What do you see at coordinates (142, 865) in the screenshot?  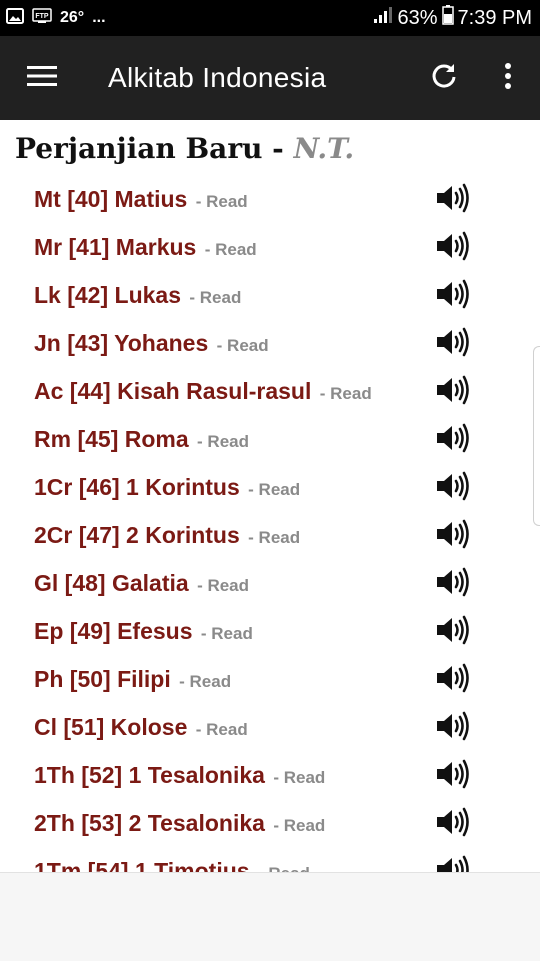 I see `book-label: 1Tm [54] 1 Timotius` at bounding box center [142, 865].